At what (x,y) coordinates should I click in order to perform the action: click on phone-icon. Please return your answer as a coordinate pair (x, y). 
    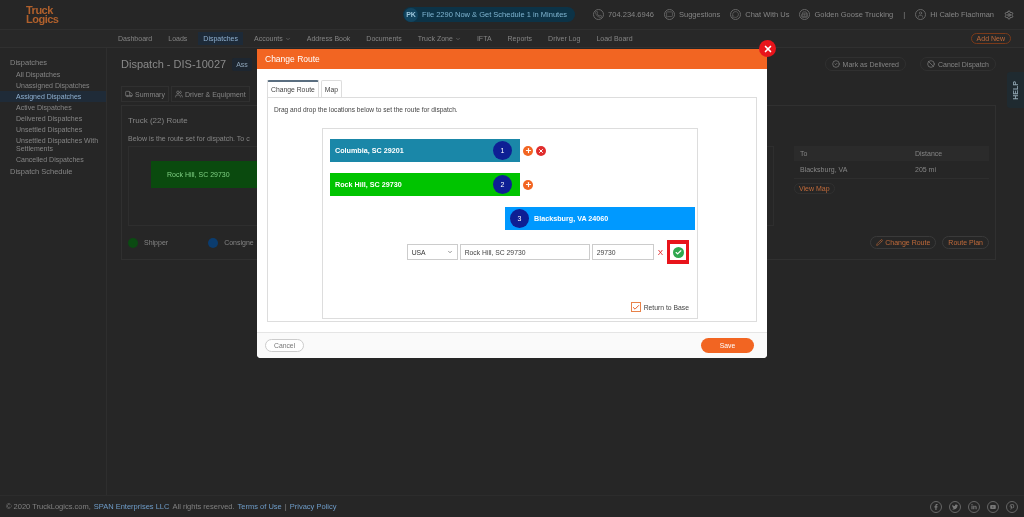
    Looking at the image, I should click on (599, 14).